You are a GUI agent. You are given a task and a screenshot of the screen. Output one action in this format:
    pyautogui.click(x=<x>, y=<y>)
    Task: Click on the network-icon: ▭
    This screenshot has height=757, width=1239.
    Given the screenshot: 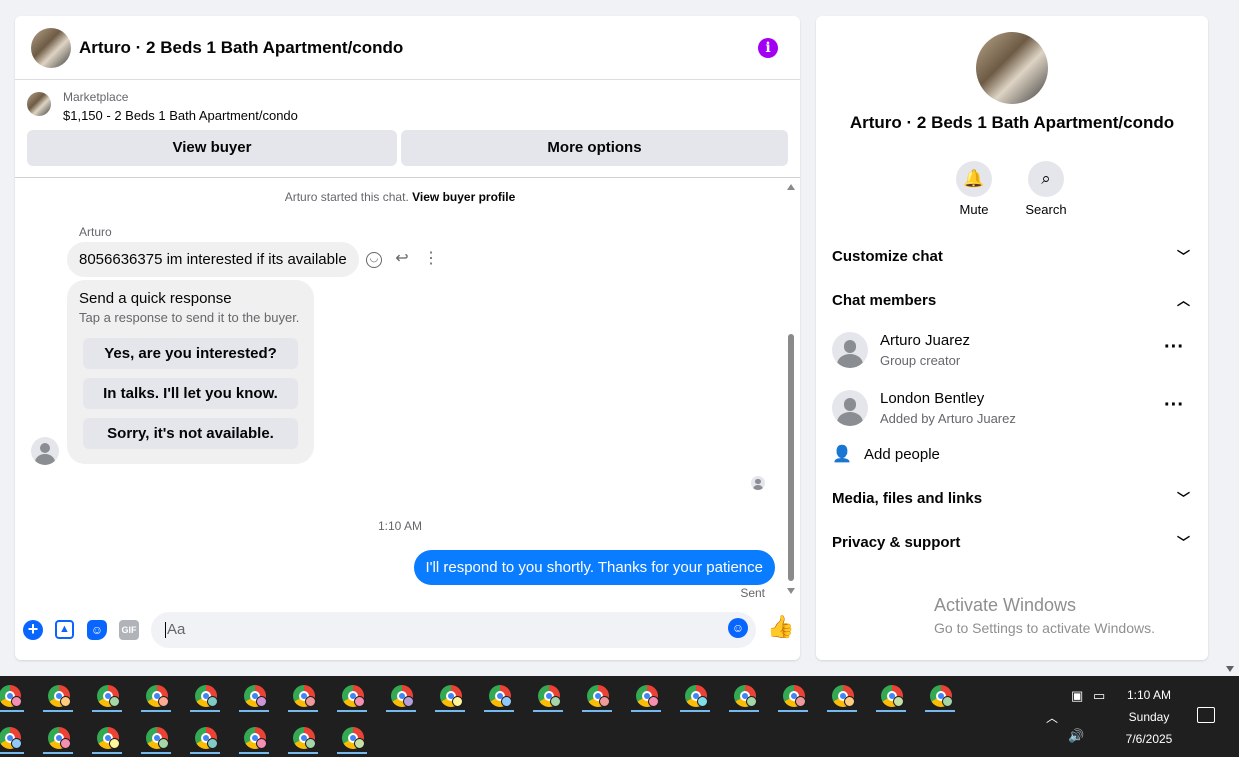 What is the action you would take?
    pyautogui.click(x=1099, y=696)
    